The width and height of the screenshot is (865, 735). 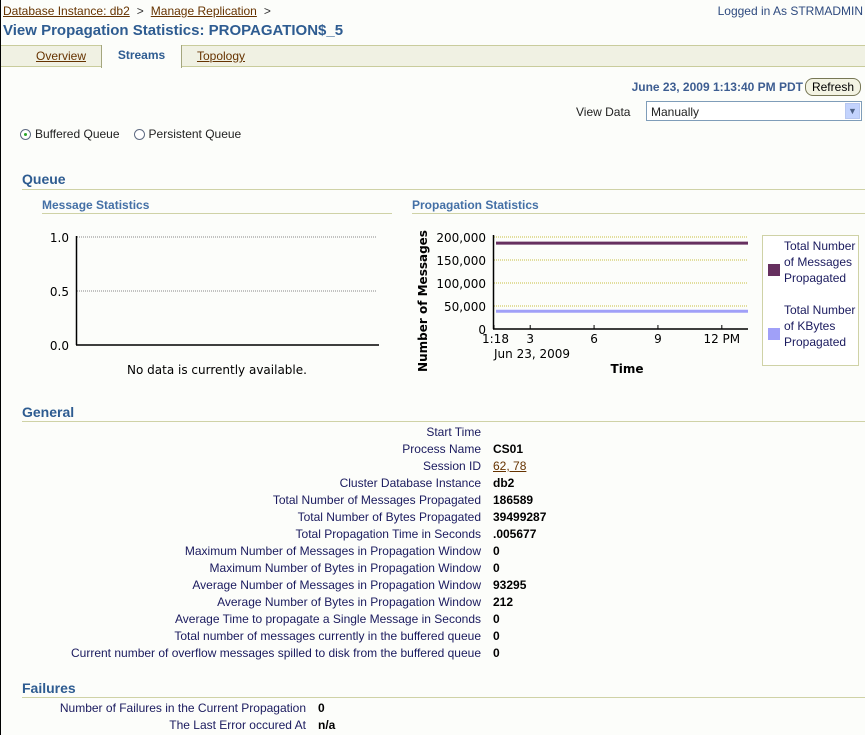 What do you see at coordinates (389, 517) in the screenshot?
I see `detail-label: Total Number of Bytes Propagated` at bounding box center [389, 517].